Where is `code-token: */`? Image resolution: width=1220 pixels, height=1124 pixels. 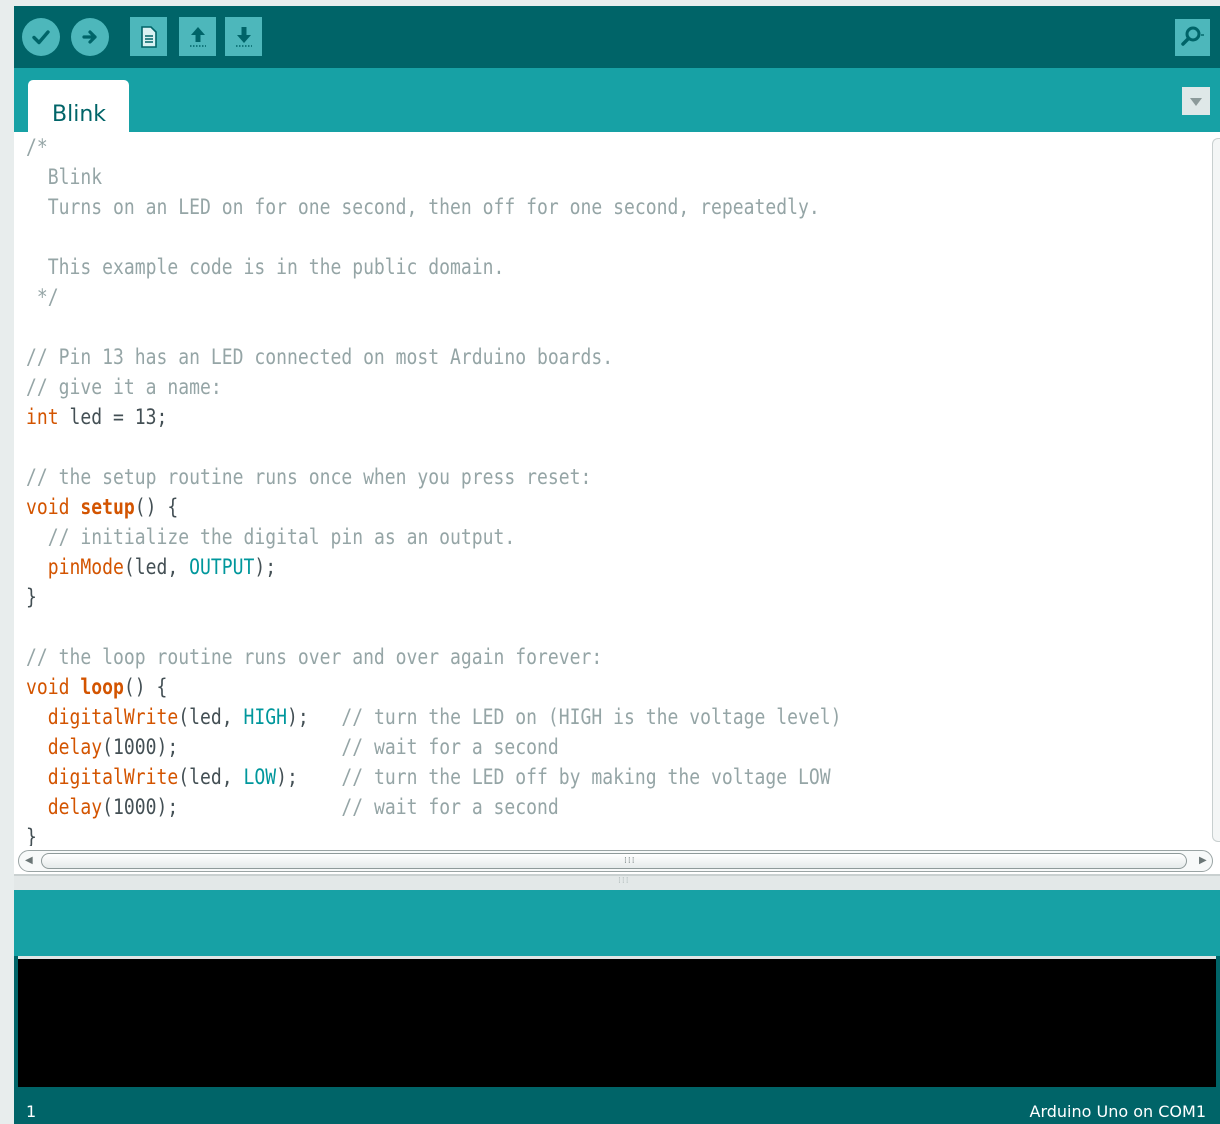 code-token: */ is located at coordinates (42, 297).